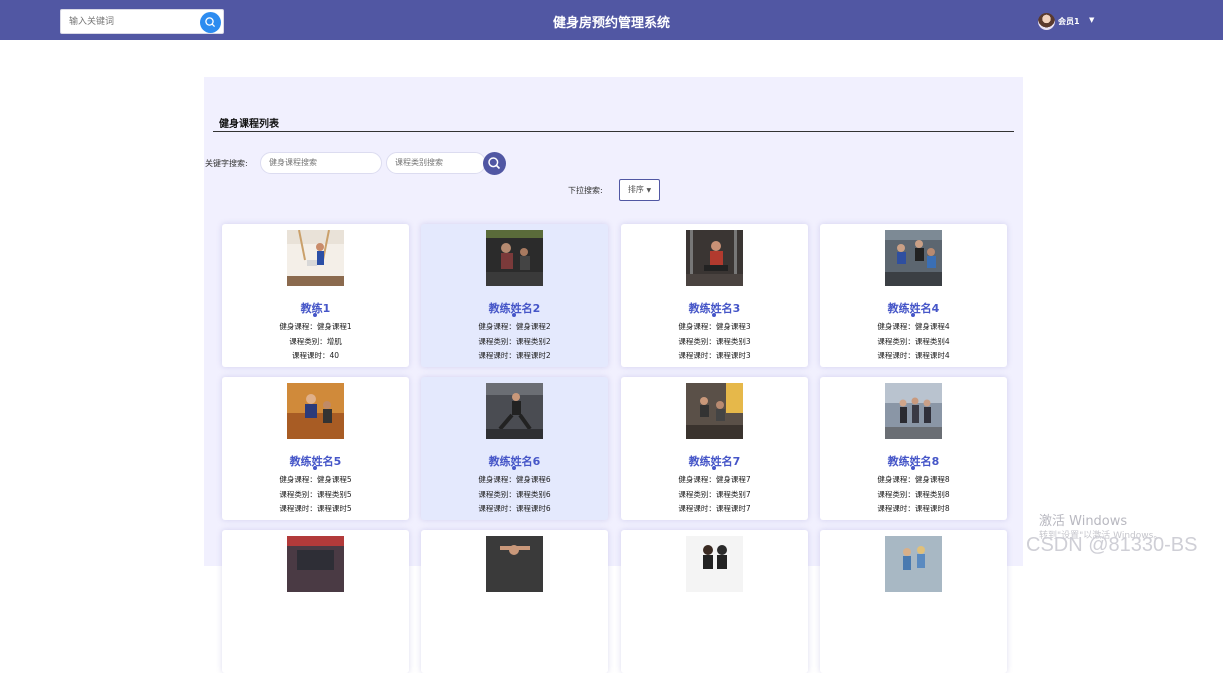 Image resolution: width=1223 pixels, height=673 pixels. What do you see at coordinates (913, 326) in the screenshot?
I see `course-name: 健身课程：健身课程4` at bounding box center [913, 326].